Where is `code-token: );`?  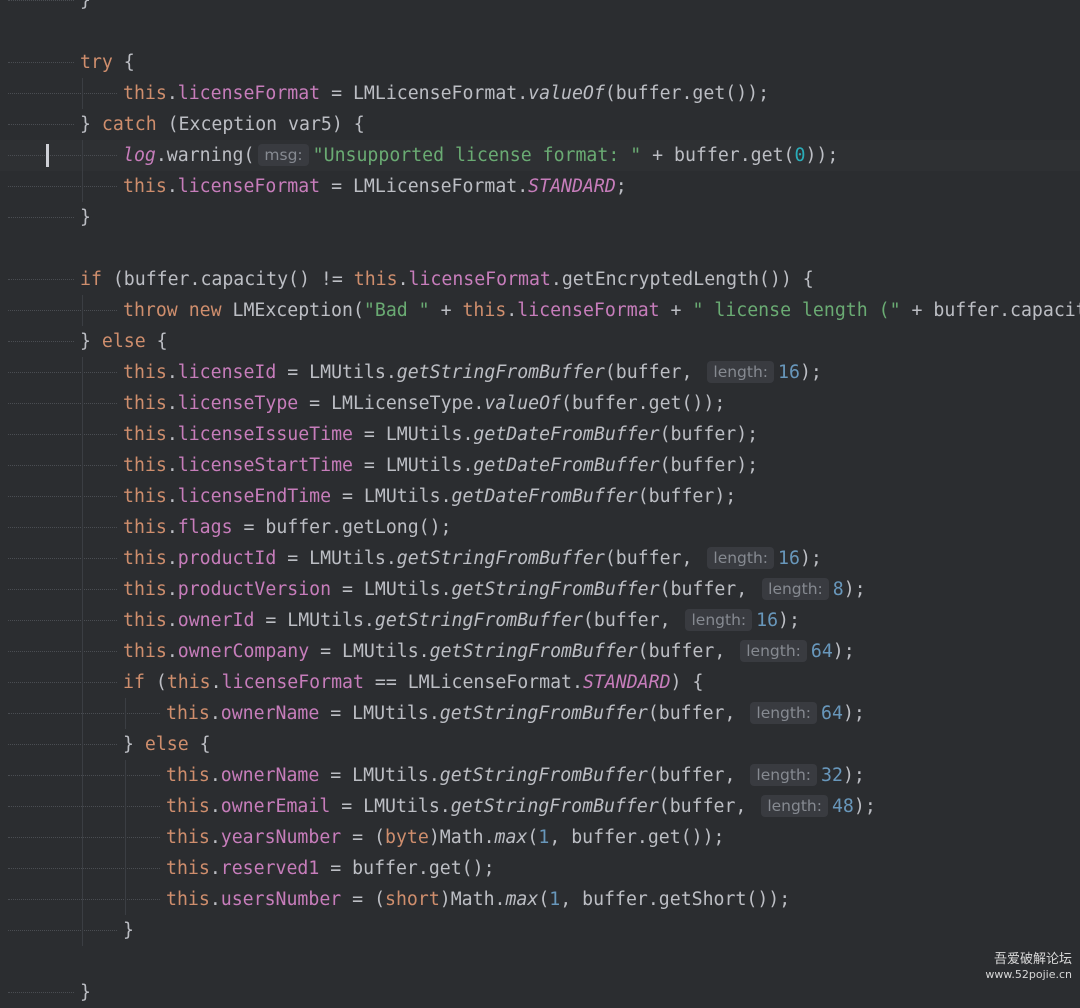
code-token: ); is located at coordinates (789, 620).